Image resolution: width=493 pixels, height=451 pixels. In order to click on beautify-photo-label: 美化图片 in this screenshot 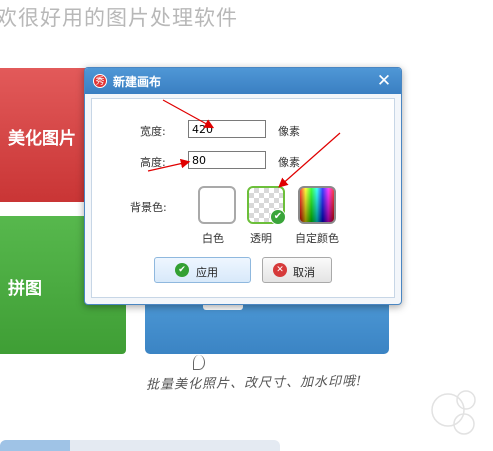, I will do `click(42, 139)`.